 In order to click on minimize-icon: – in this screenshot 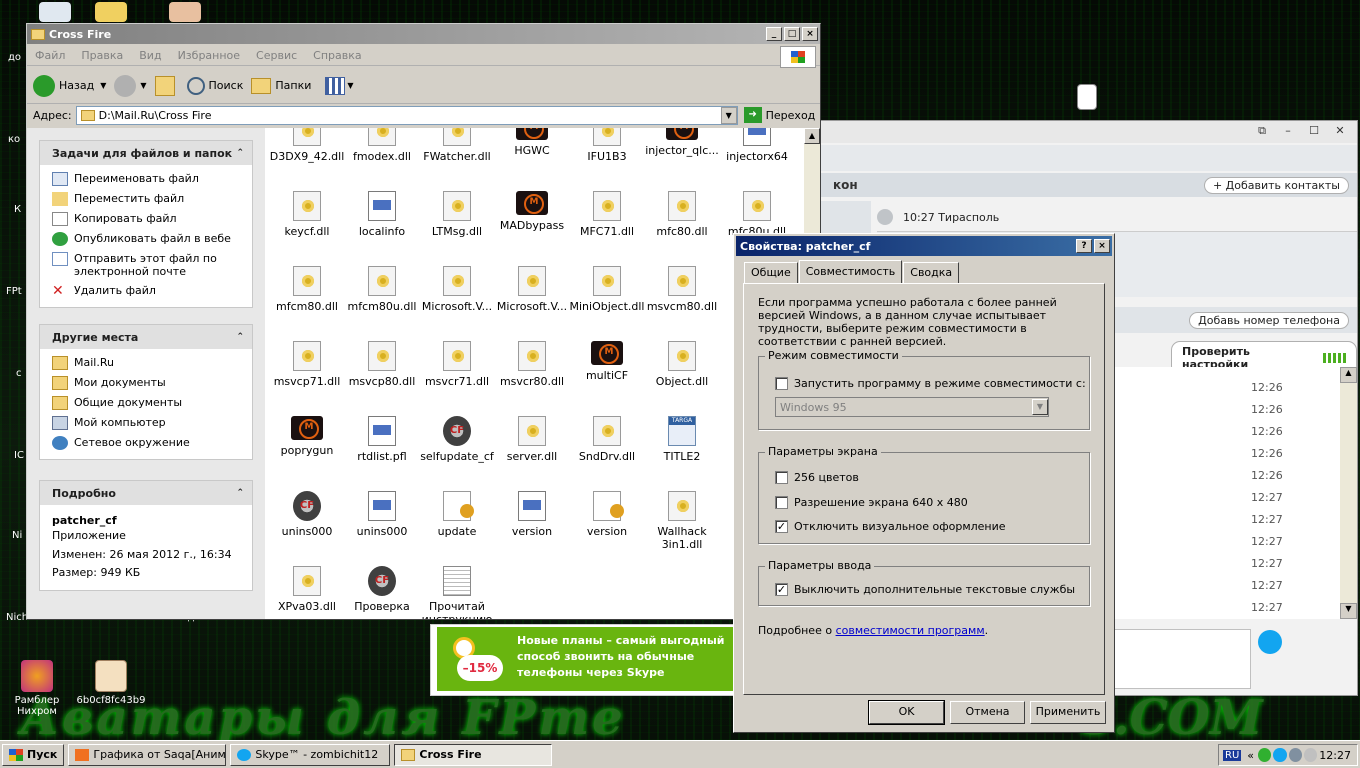, I will do `click(1288, 132)`.